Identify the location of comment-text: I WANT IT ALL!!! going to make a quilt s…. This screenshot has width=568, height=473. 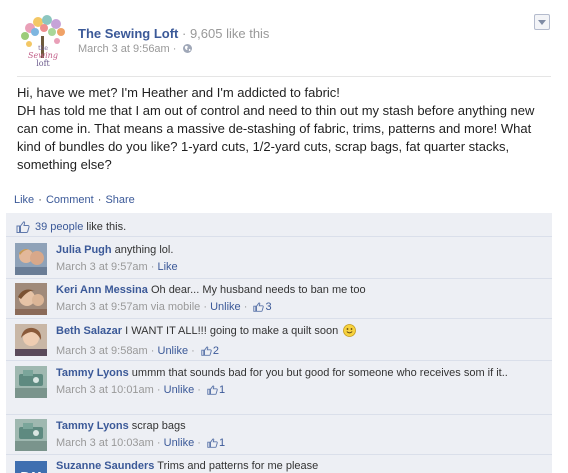
(232, 331).